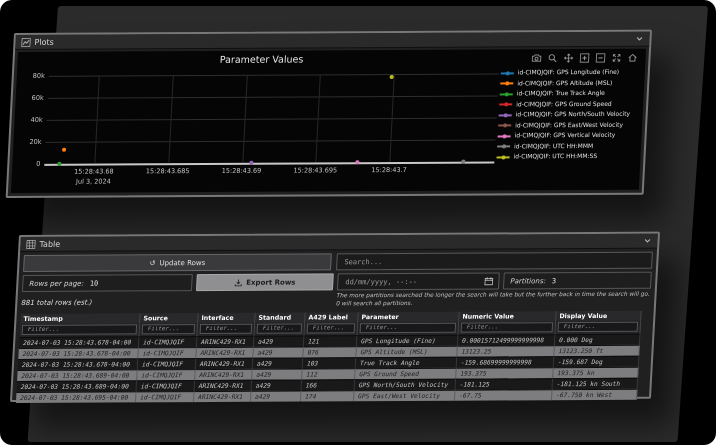  Describe the element at coordinates (80, 318) in the screenshot. I see `column-header: Timestamp` at that location.